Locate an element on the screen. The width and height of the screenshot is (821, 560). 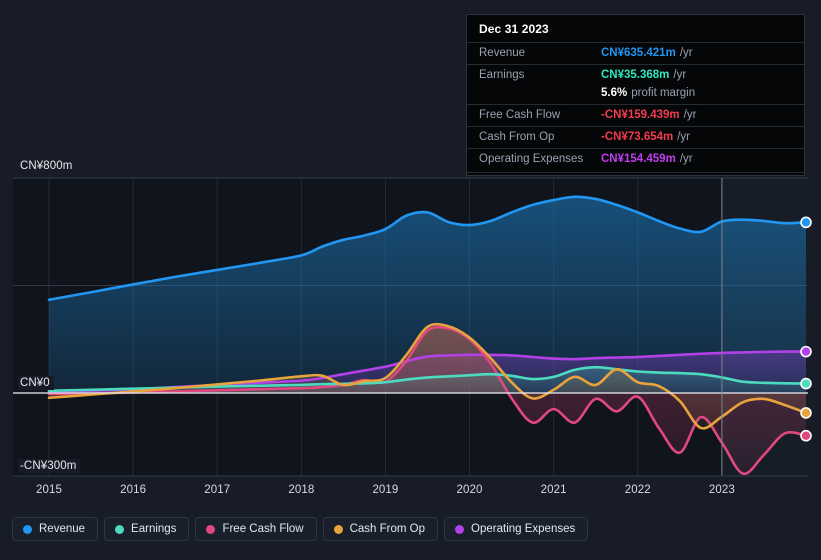
x-axis-tick-2019: 2019 is located at coordinates (385, 490).